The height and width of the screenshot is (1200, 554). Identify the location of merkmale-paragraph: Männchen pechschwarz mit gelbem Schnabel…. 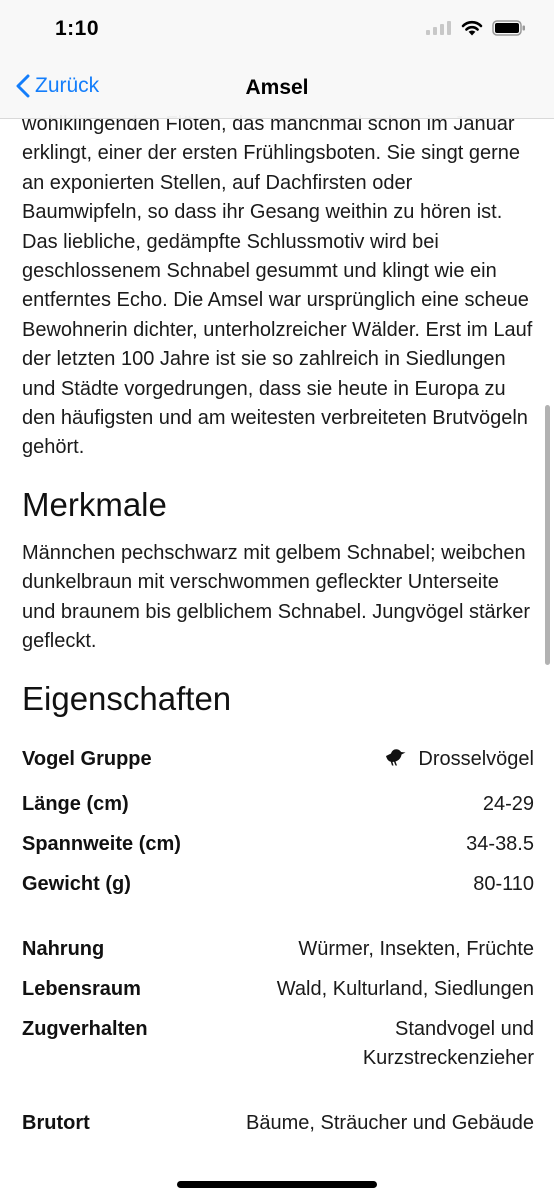
(276, 597).